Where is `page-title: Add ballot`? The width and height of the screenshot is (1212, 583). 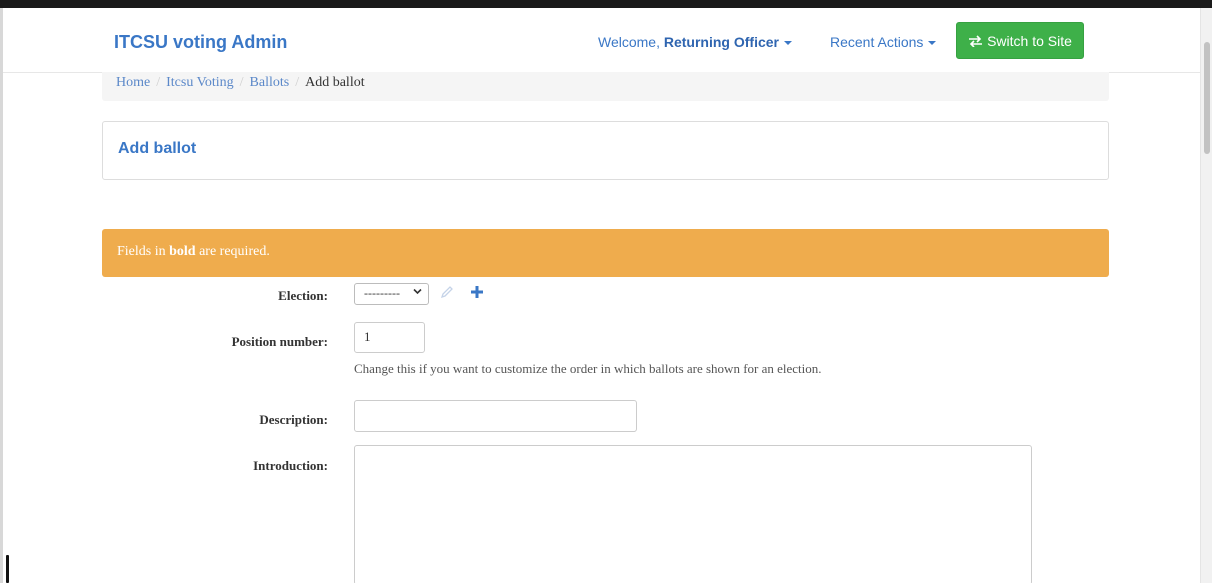
page-title: Add ballot is located at coordinates (157, 148).